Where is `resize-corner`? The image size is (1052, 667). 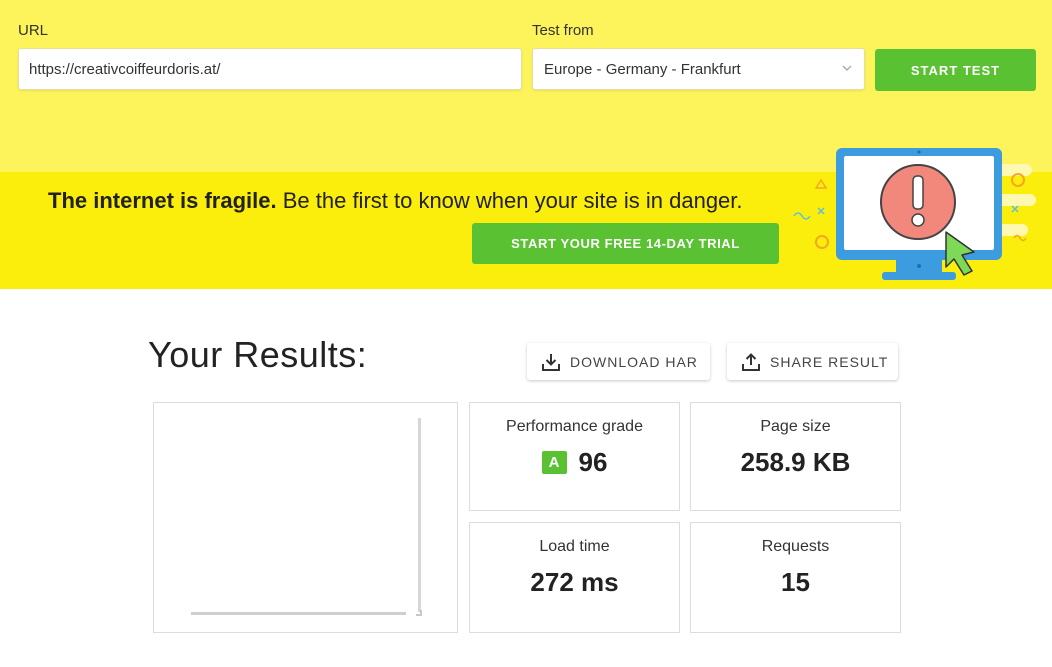 resize-corner is located at coordinates (419, 613).